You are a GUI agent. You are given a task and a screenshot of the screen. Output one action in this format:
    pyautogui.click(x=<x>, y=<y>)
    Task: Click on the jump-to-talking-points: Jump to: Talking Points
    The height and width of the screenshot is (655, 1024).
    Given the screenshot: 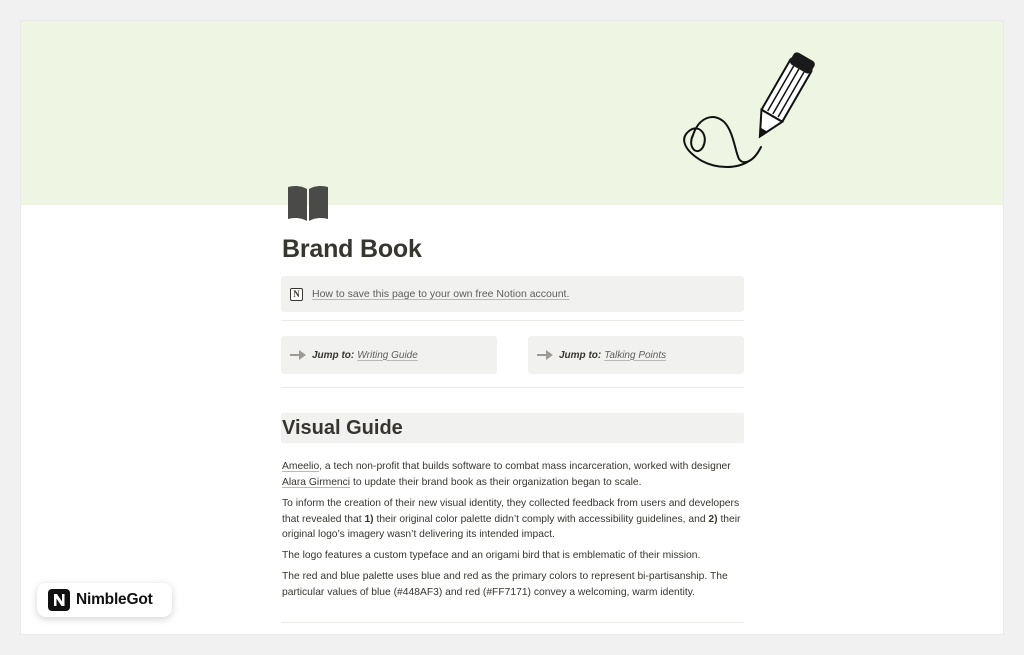 What is the action you would take?
    pyautogui.click(x=636, y=355)
    